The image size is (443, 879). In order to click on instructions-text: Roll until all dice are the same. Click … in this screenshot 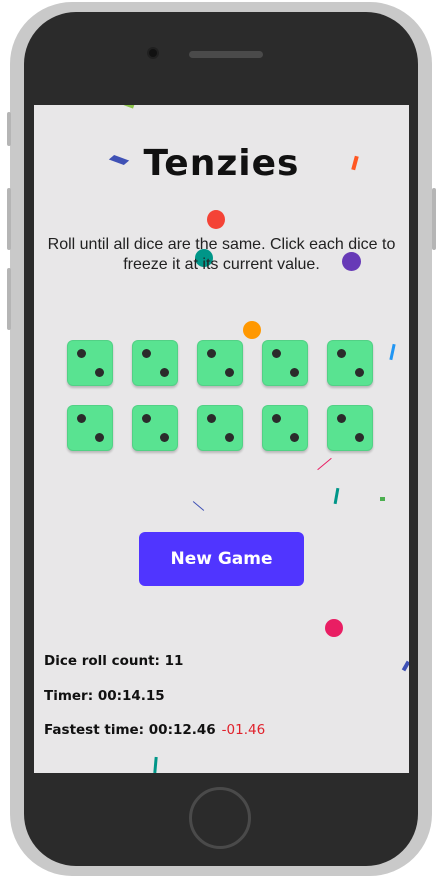, I will do `click(221, 254)`.